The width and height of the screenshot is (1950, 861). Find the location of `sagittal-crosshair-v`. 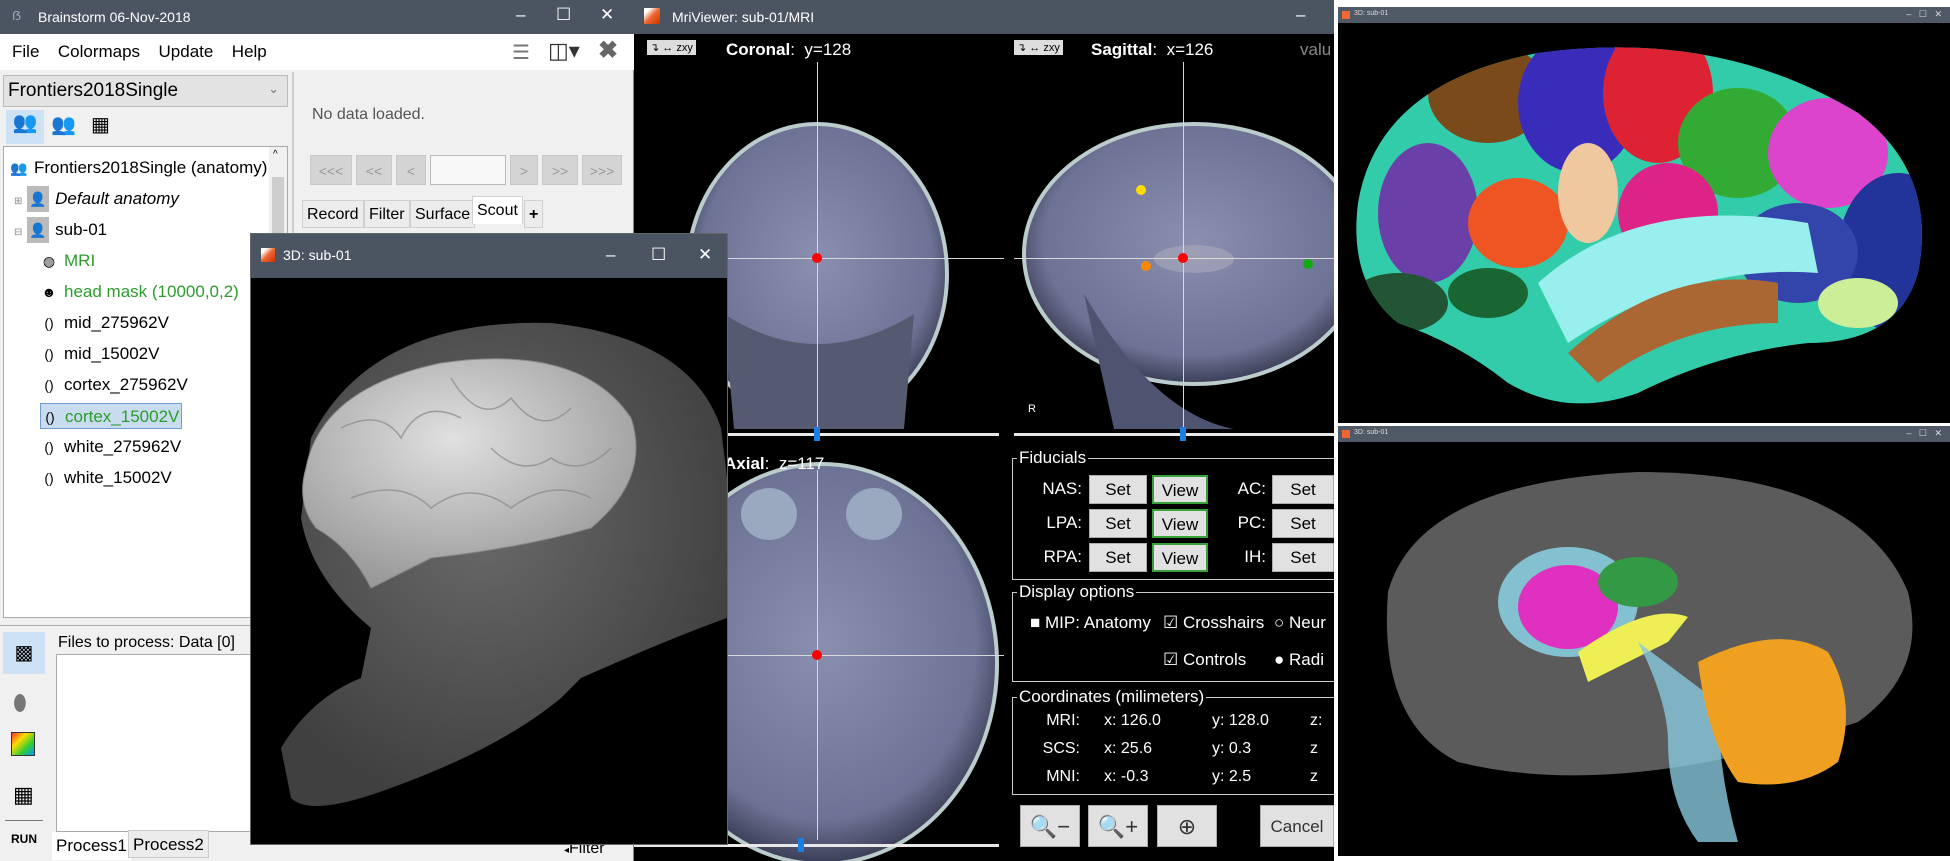

sagittal-crosshair-v is located at coordinates (1183, 246).